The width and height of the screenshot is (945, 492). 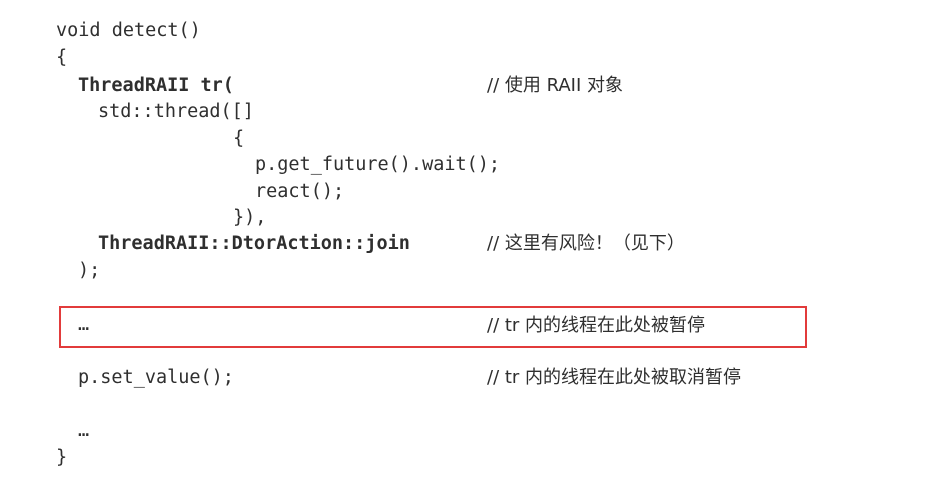 I want to click on code-line: void detect(), so click(x=128, y=30).